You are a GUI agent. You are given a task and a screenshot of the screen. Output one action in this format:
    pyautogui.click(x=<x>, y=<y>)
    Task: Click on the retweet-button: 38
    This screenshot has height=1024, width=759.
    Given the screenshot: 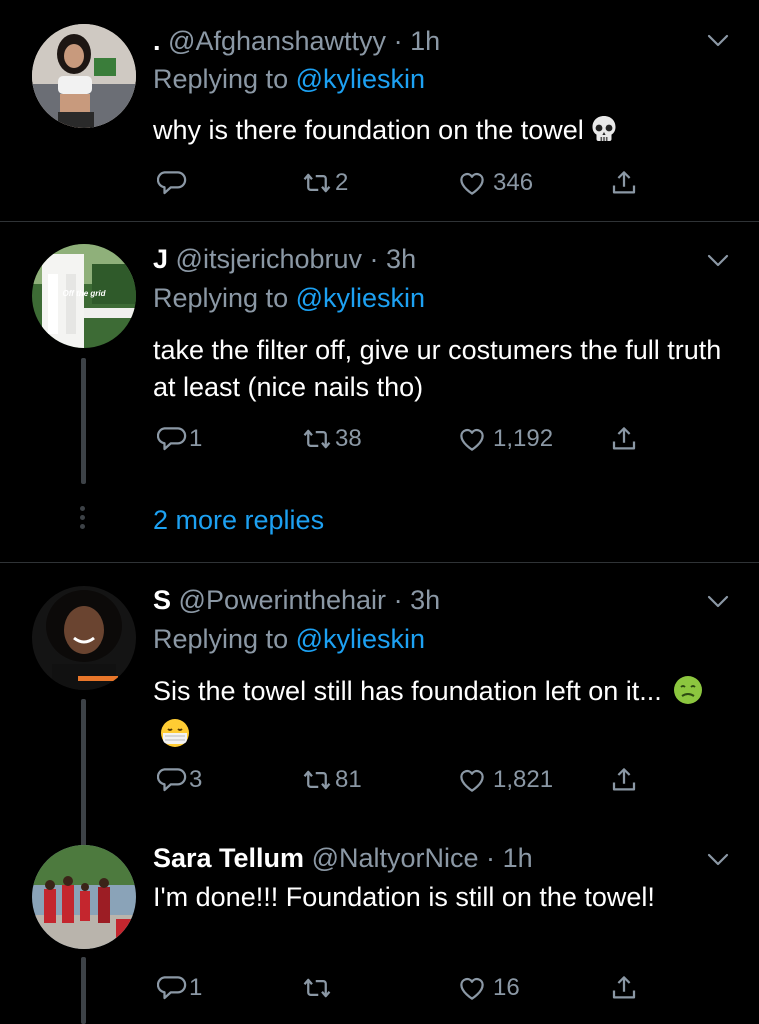 What is the action you would take?
    pyautogui.click(x=331, y=439)
    